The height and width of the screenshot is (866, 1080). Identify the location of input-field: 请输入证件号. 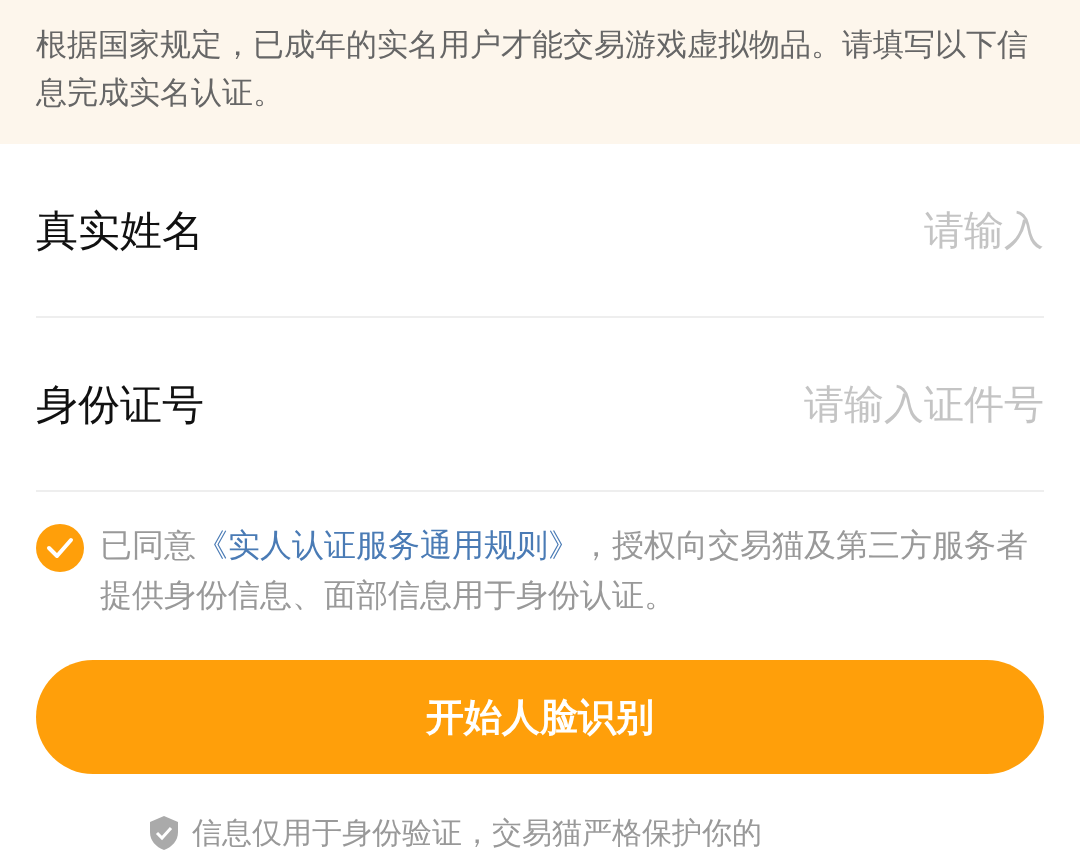
(764, 404).